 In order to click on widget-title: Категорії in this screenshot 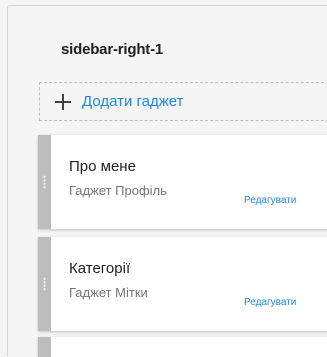, I will do `click(100, 268)`.